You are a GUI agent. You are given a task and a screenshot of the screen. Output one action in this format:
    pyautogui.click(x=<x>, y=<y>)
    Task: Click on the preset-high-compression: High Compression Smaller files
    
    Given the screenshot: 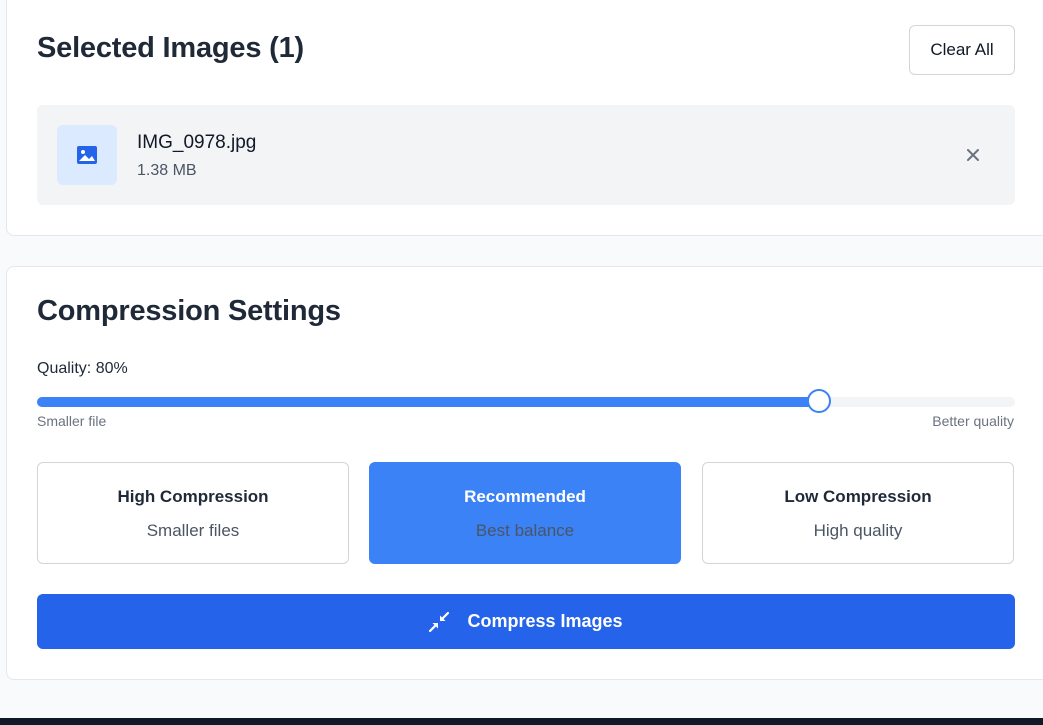 What is the action you would take?
    pyautogui.click(x=193, y=513)
    